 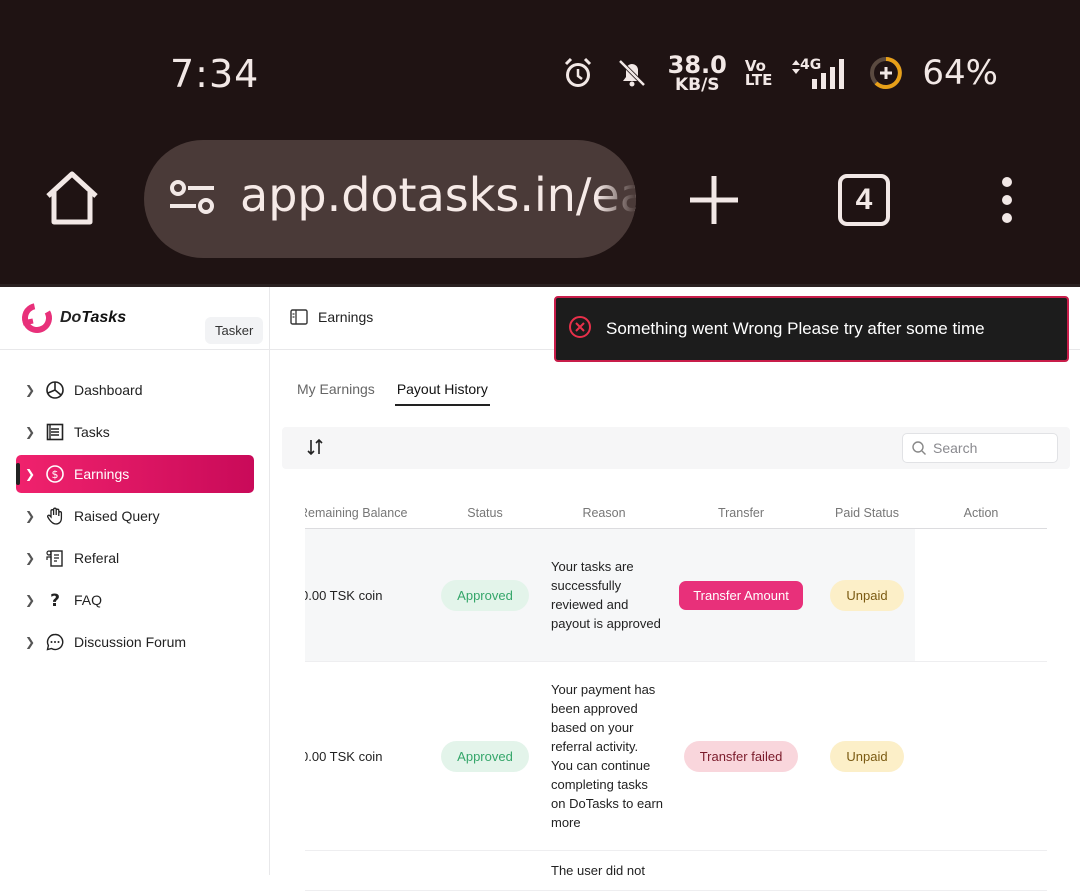 I want to click on sidebar-item-label: Raised Query, so click(x=117, y=516).